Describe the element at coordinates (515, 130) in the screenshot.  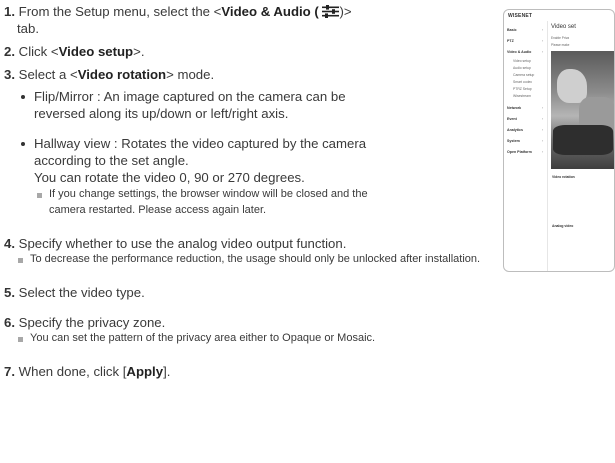
I see `menu-analytics: Analytics` at that location.